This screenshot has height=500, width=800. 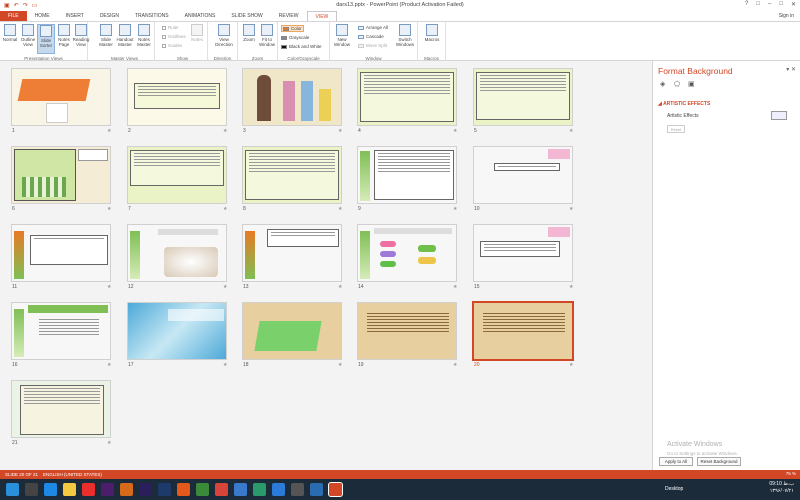 I want to click on ribbon-display-icon: □, so click(x=758, y=4).